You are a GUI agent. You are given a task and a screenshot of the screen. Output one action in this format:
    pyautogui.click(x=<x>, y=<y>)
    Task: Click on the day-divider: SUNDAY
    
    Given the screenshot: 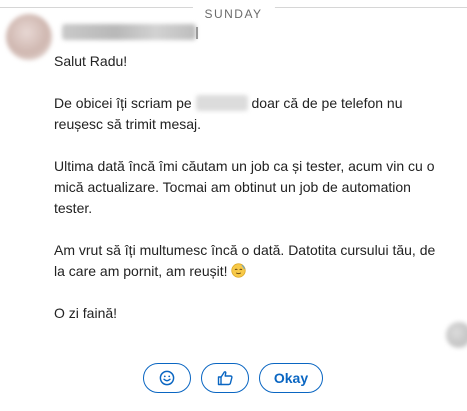 What is the action you would take?
    pyautogui.click(x=233, y=14)
    